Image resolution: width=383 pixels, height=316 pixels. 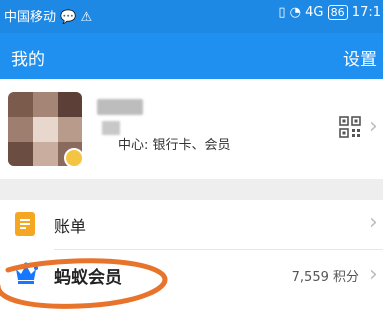 I want to click on avatar, so click(x=45, y=129).